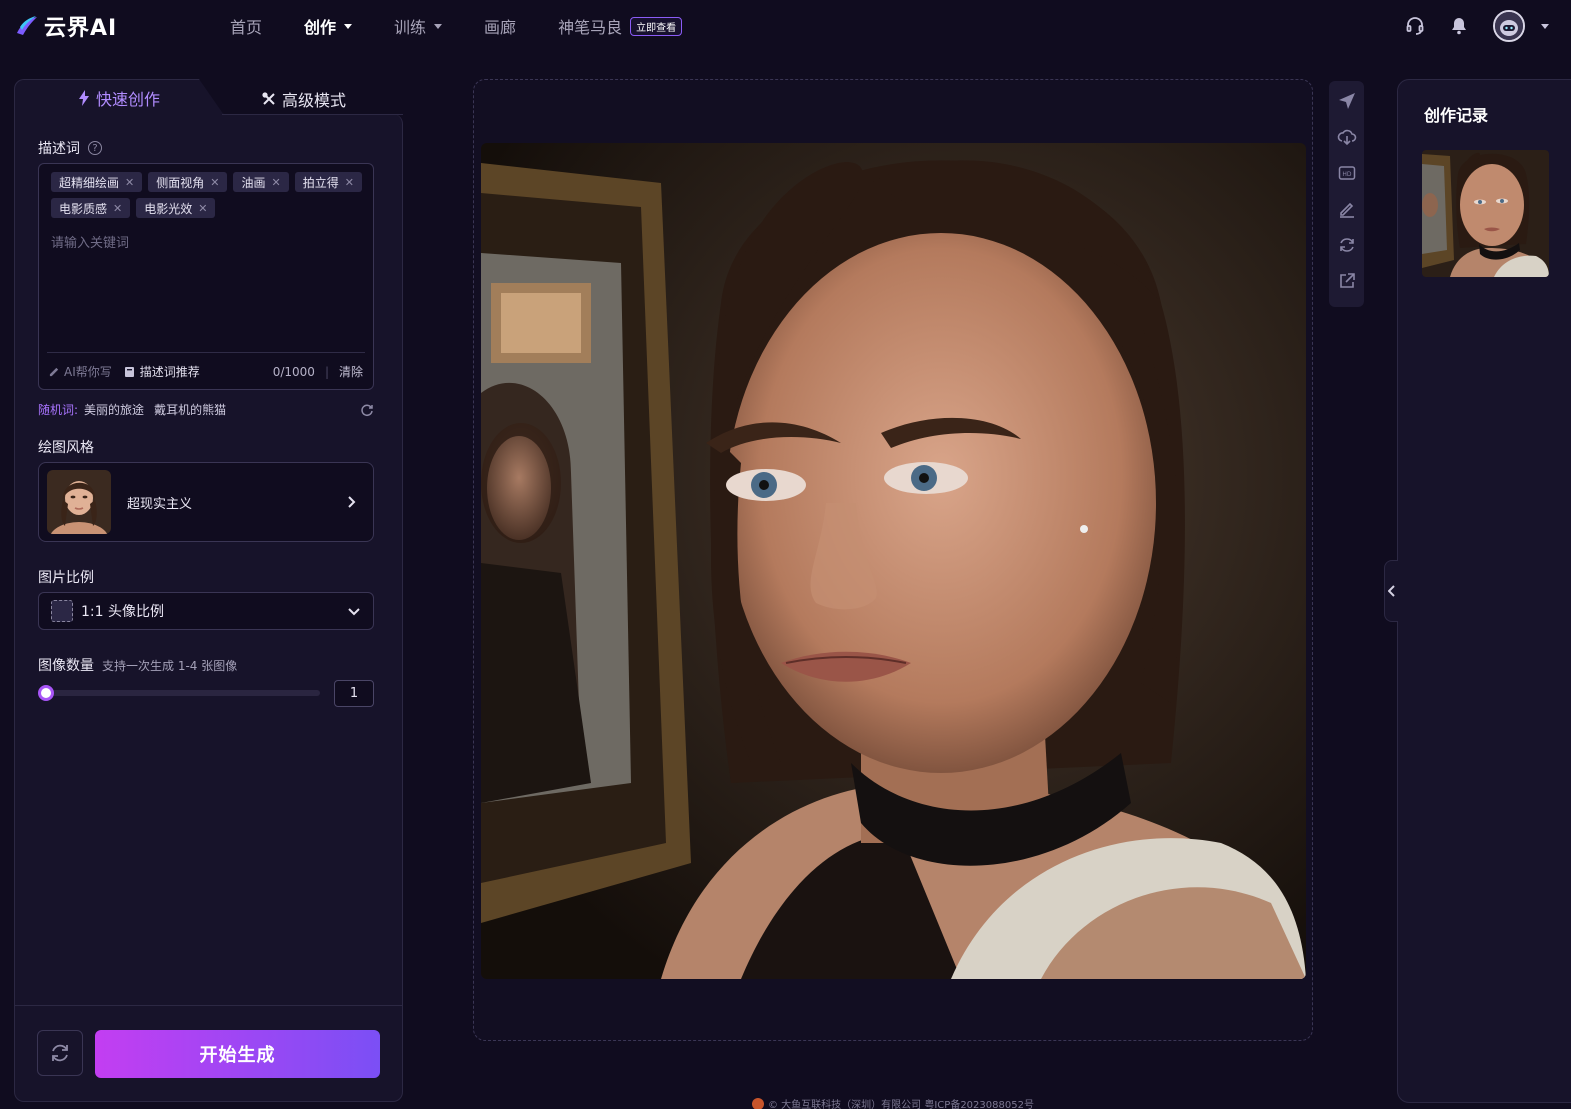 Image resolution: width=1571 pixels, height=1109 pixels. I want to click on nav-home-label: 首页, so click(246, 27).